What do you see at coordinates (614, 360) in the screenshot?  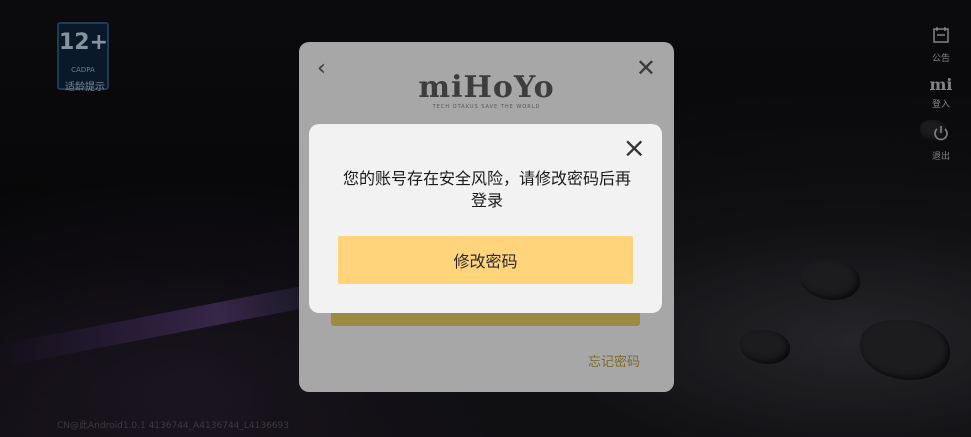 I see `forgot-password-link: 忘记密码` at bounding box center [614, 360].